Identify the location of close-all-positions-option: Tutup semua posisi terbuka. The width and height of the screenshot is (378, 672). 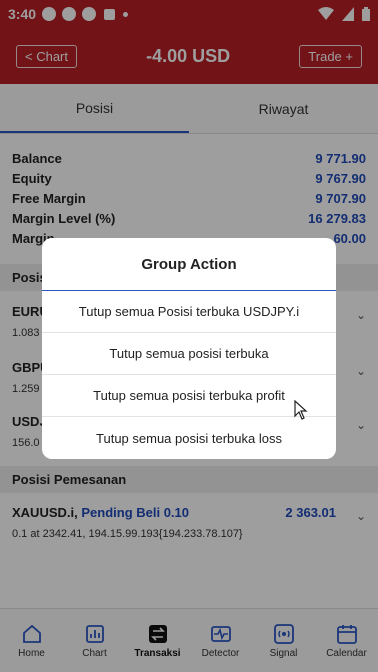
(189, 354).